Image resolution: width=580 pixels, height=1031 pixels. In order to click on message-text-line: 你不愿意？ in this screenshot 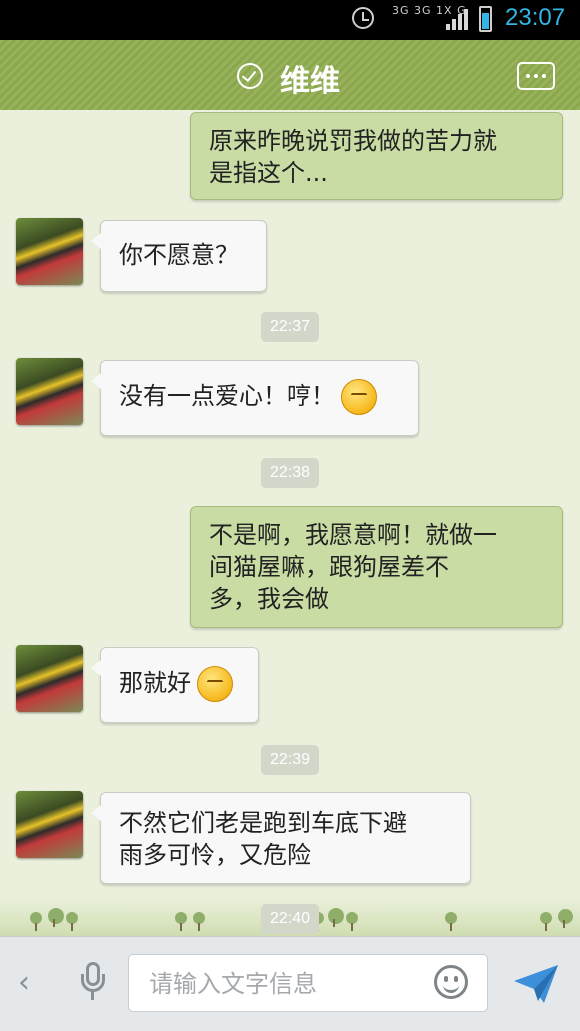, I will do `click(179, 255)`.